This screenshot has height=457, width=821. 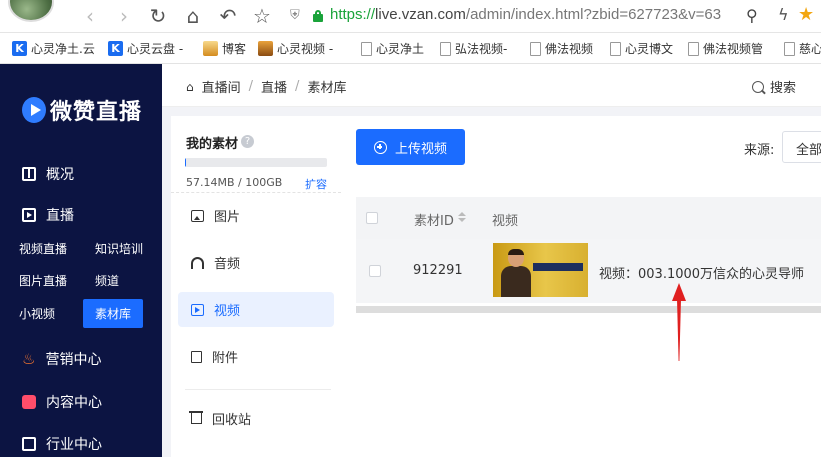 I want to click on home-icon: ⌂, so click(x=193, y=16).